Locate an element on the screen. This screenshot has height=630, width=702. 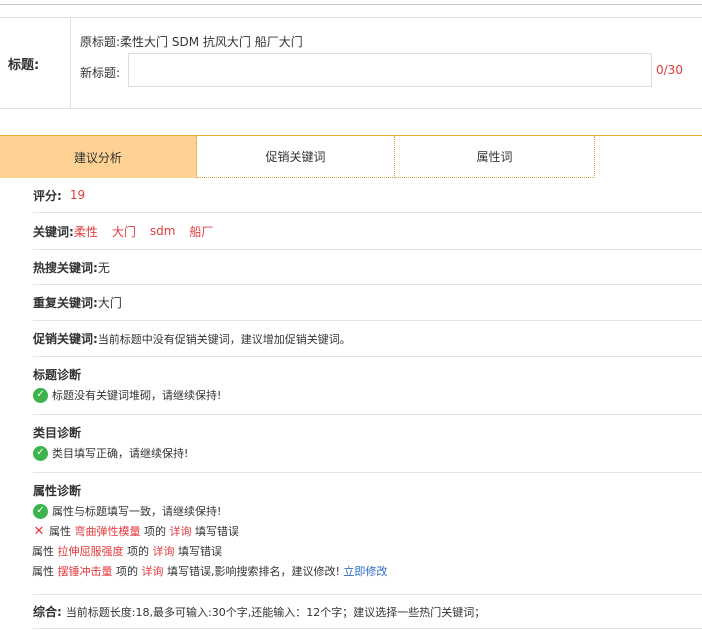
keywords-row: 关键词: 柔性 大门 sdm 船厂 is located at coordinates (367, 231).